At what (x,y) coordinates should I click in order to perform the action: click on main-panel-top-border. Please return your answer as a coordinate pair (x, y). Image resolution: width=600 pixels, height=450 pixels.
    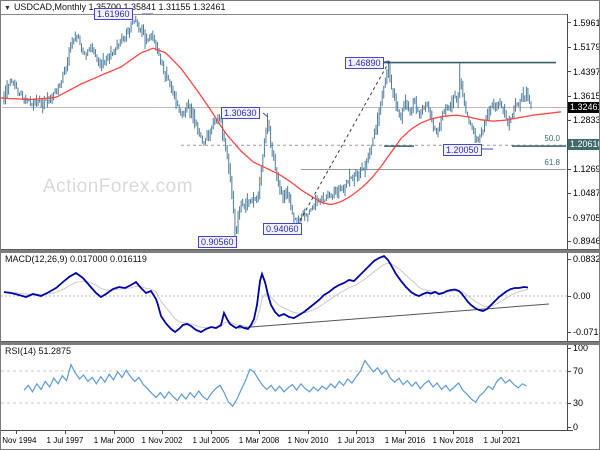
    Looking at the image, I should click on (284, 14).